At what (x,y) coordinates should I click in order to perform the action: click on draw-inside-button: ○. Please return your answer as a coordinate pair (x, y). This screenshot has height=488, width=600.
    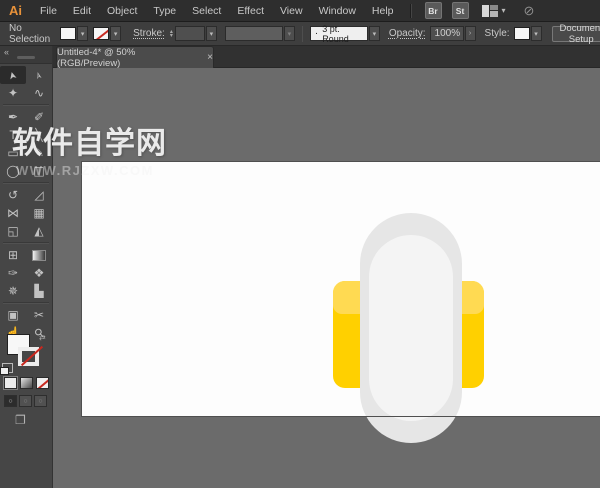
    Looking at the image, I should click on (40, 401).